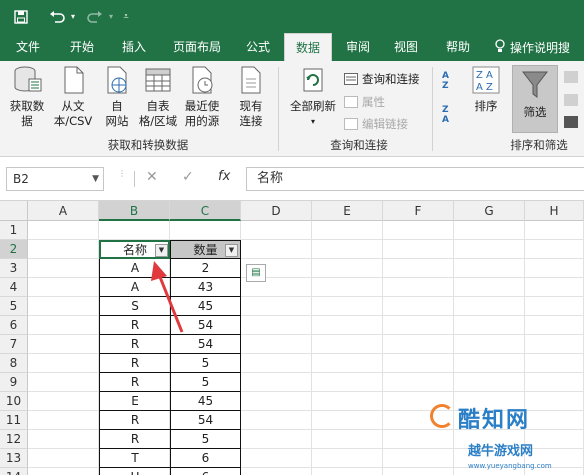 The height and width of the screenshot is (475, 584). Describe the element at coordinates (458, 47) in the screenshot. I see `tab-help: 帮助` at that location.